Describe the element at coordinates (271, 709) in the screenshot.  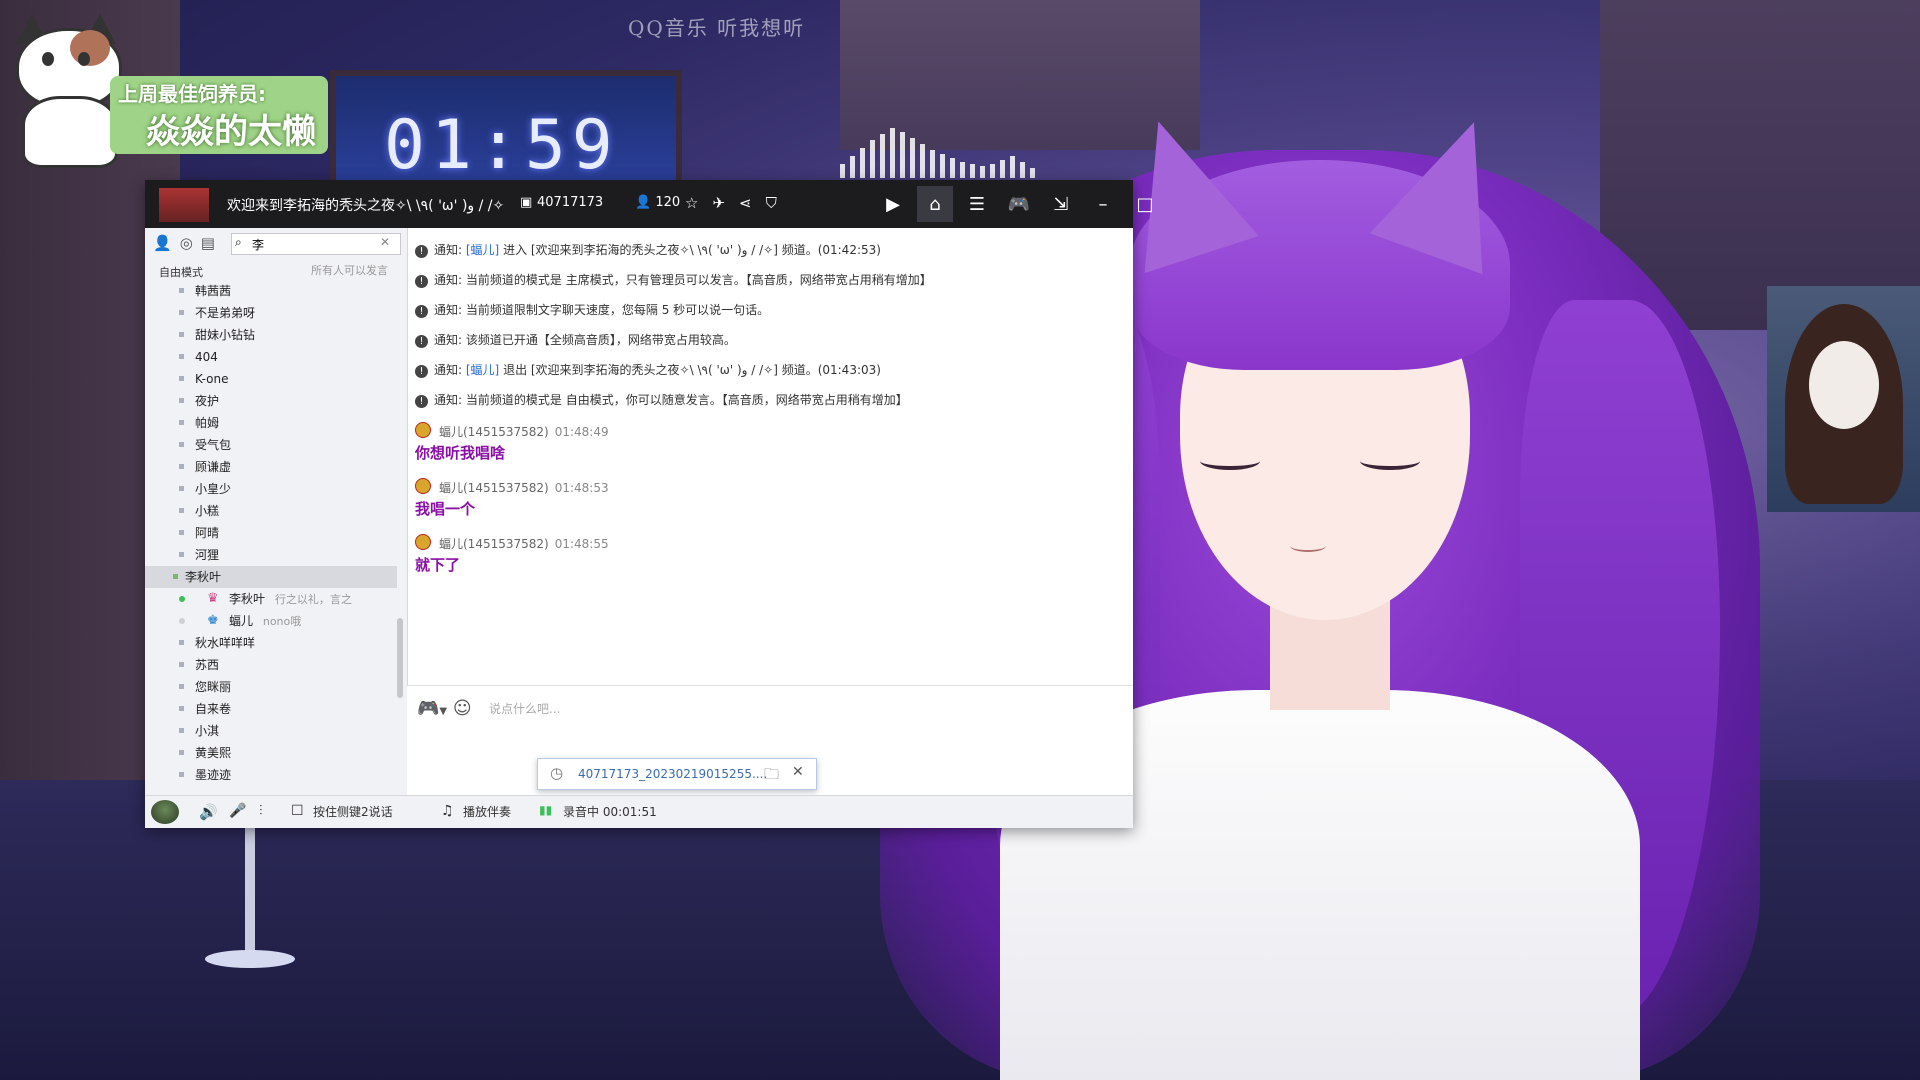
I see `channel-item: 自来卷` at that location.